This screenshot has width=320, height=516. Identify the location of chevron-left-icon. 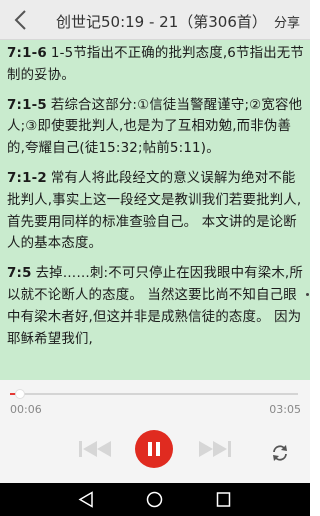
(20, 19).